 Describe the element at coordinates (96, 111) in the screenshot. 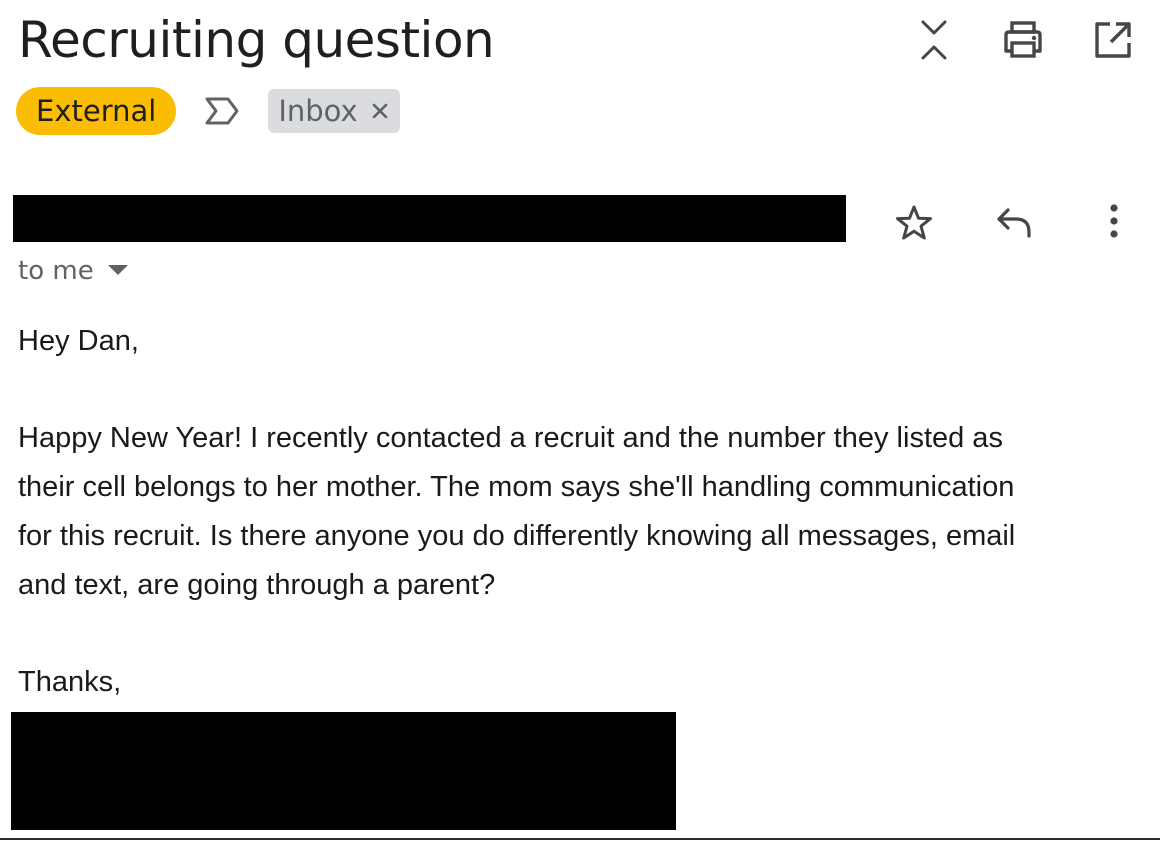

I see `external-label: External` at that location.